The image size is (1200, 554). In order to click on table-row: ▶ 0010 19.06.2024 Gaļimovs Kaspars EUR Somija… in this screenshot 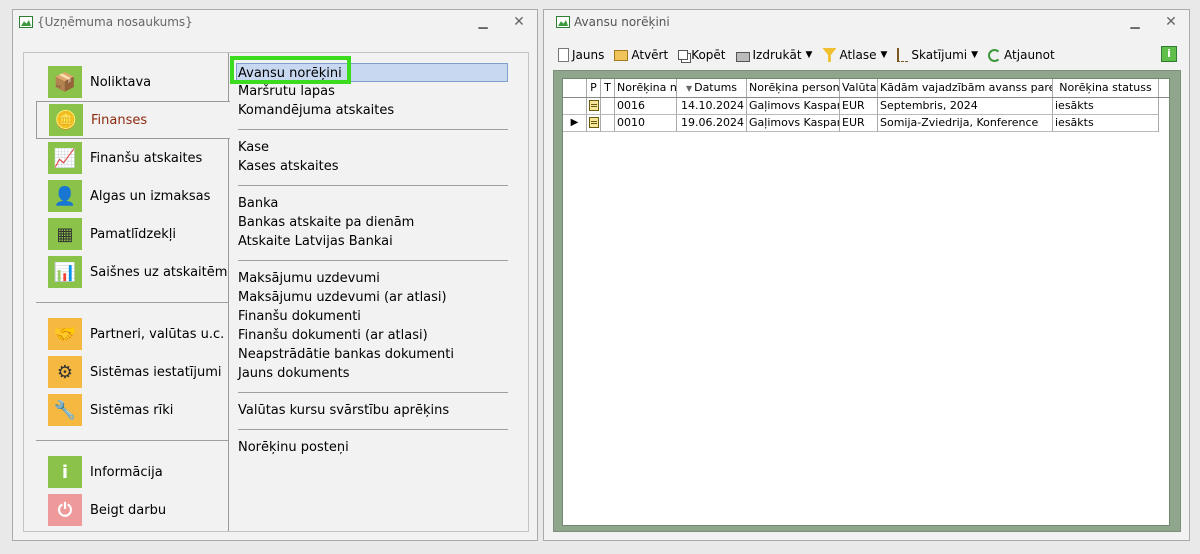, I will do `click(866, 123)`.